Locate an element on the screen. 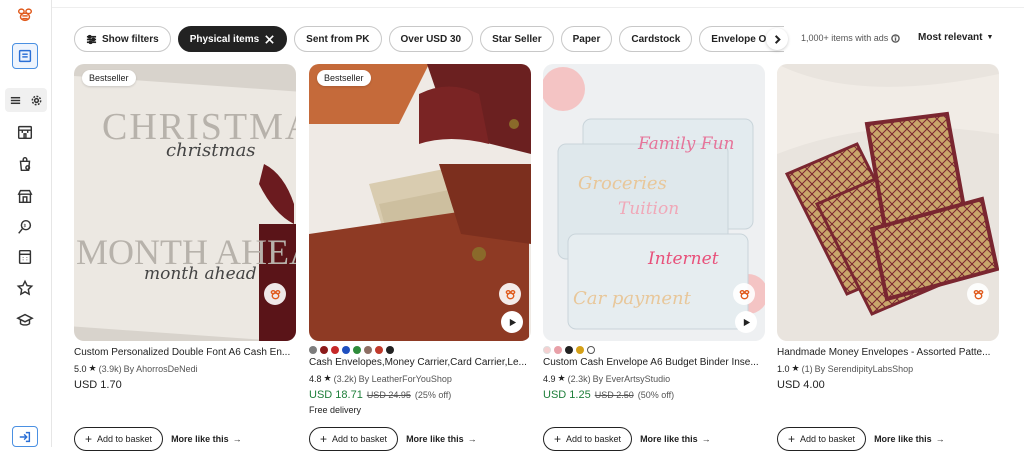 The width and height of the screenshot is (1024, 451). chip-label: Sent from PK is located at coordinates (338, 39).